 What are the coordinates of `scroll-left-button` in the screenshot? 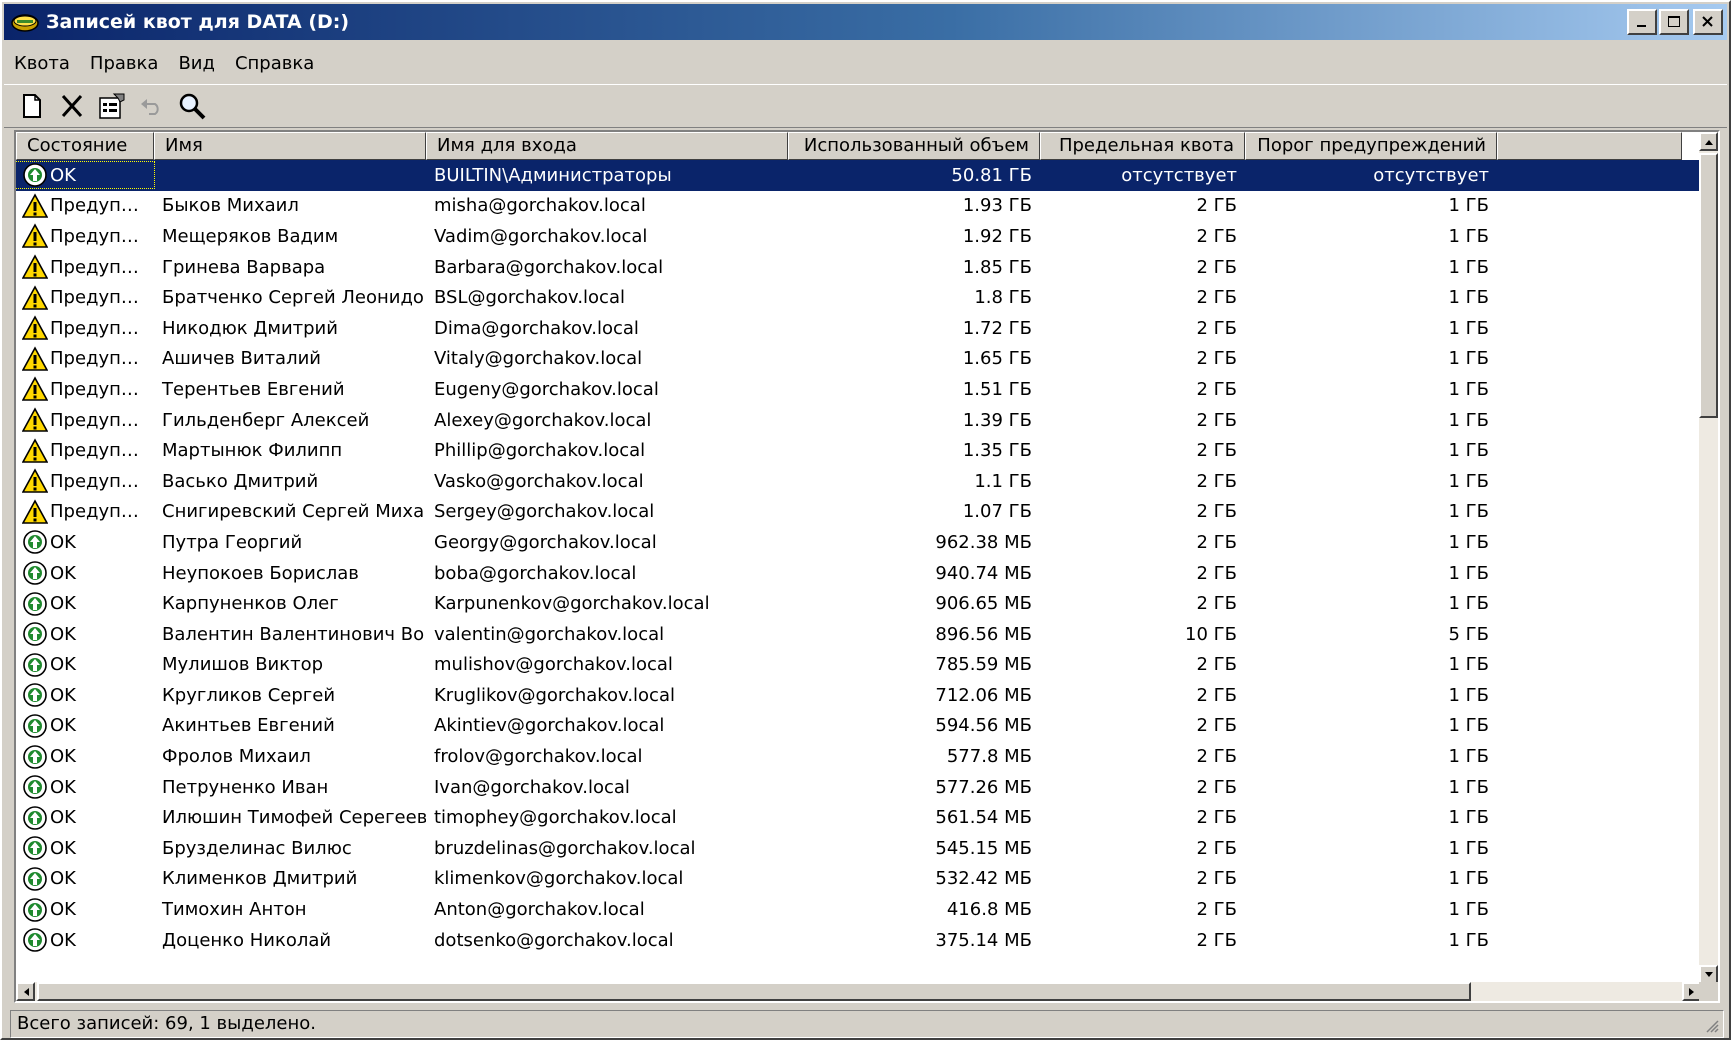 It's located at (25, 991).